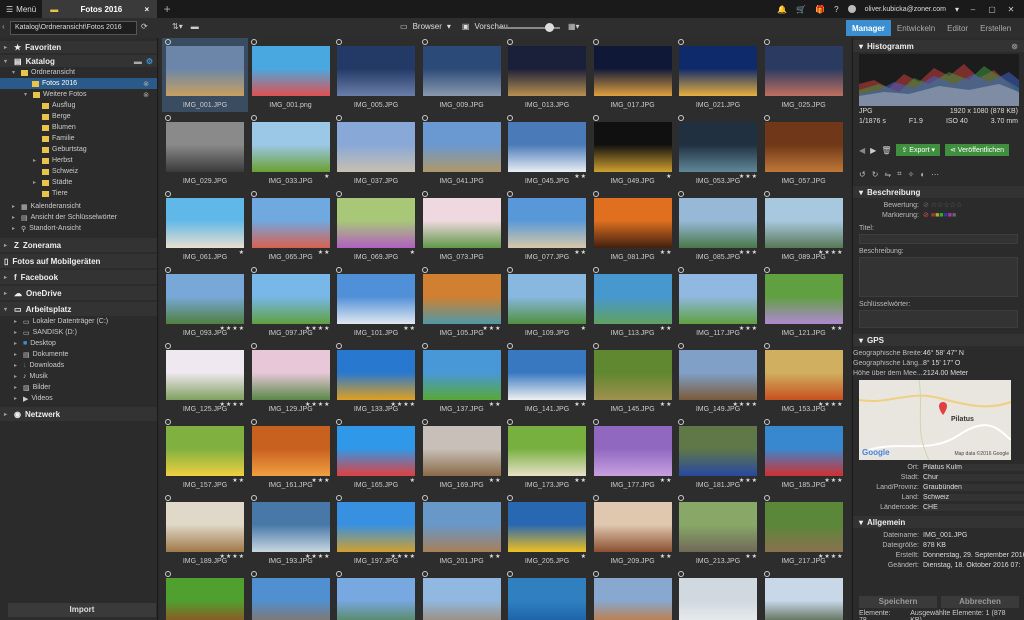 This screenshot has height=620, width=1024. Describe the element at coordinates (718, 455) in the screenshot. I see `thumbnail-item: ★★★ IMG_181.JPG` at that location.